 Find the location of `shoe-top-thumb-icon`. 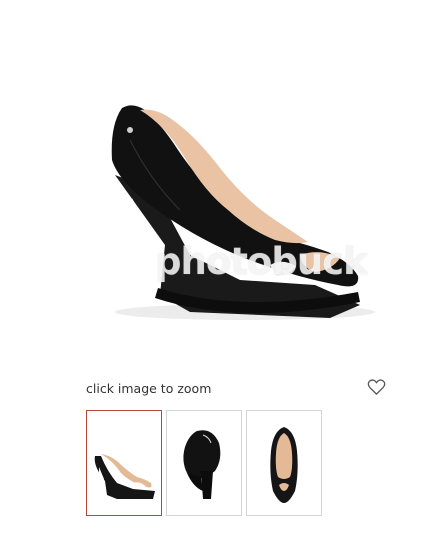

shoe-top-thumb-icon is located at coordinates (284, 465).